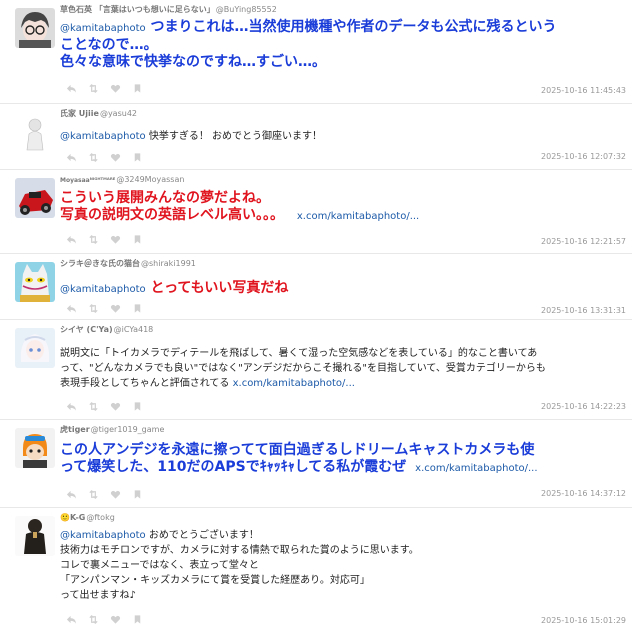  What do you see at coordinates (583, 157) in the screenshot?
I see `timestamp: 2025-10-16 12:07:32` at bounding box center [583, 157].